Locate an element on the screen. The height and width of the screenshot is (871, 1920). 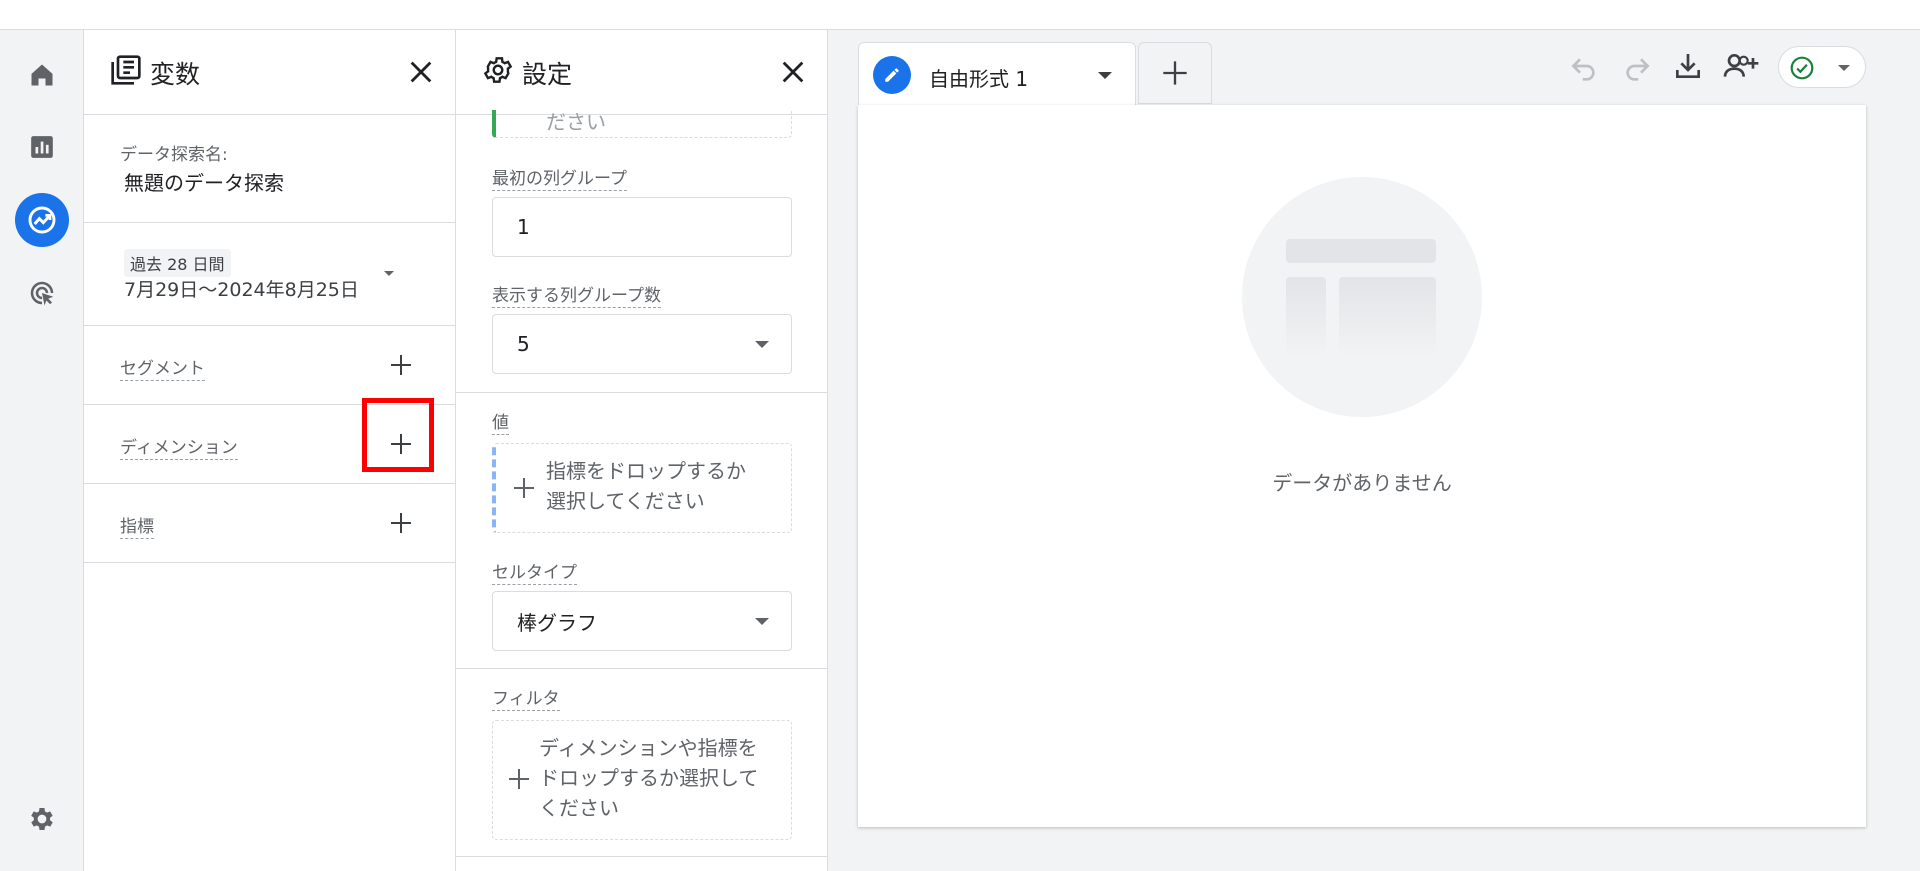
home-nav-button is located at coordinates (42, 75).